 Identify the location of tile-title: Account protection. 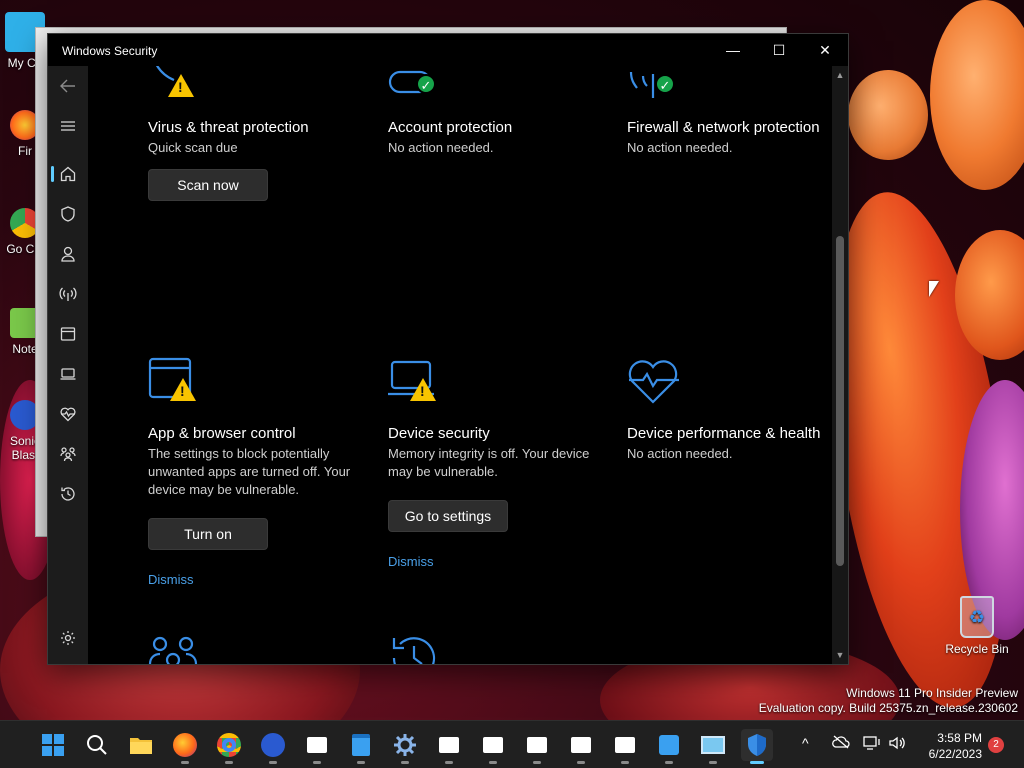
(450, 127).